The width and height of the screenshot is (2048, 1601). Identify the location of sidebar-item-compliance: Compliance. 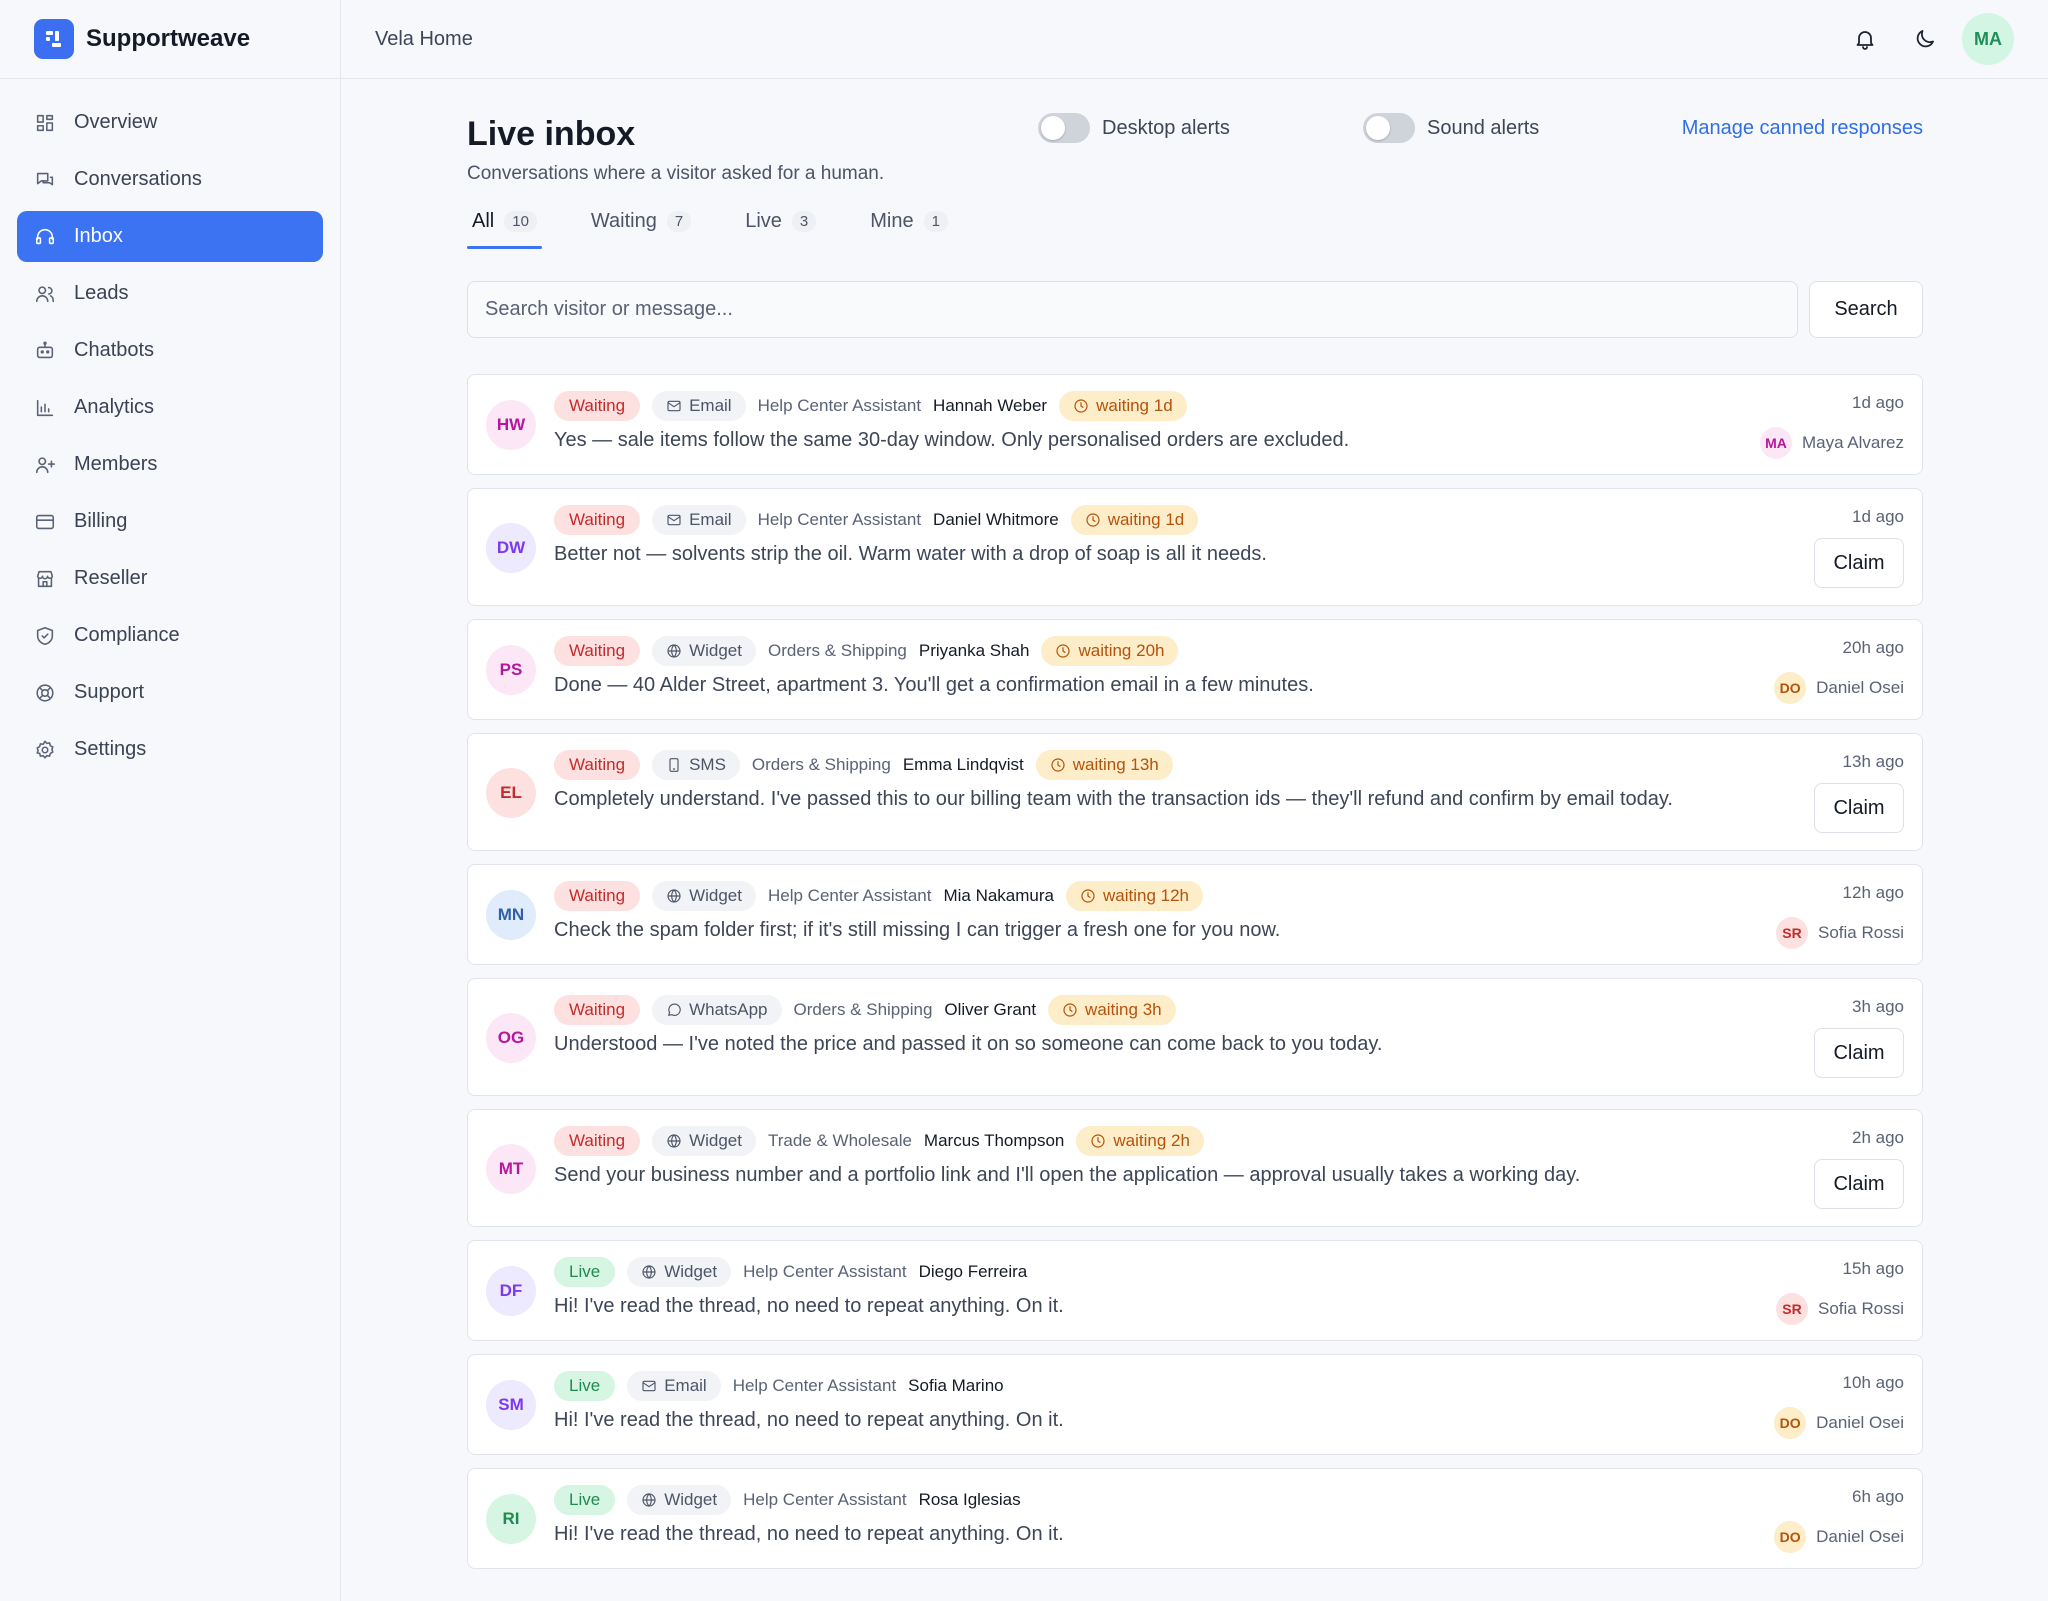
(170, 635).